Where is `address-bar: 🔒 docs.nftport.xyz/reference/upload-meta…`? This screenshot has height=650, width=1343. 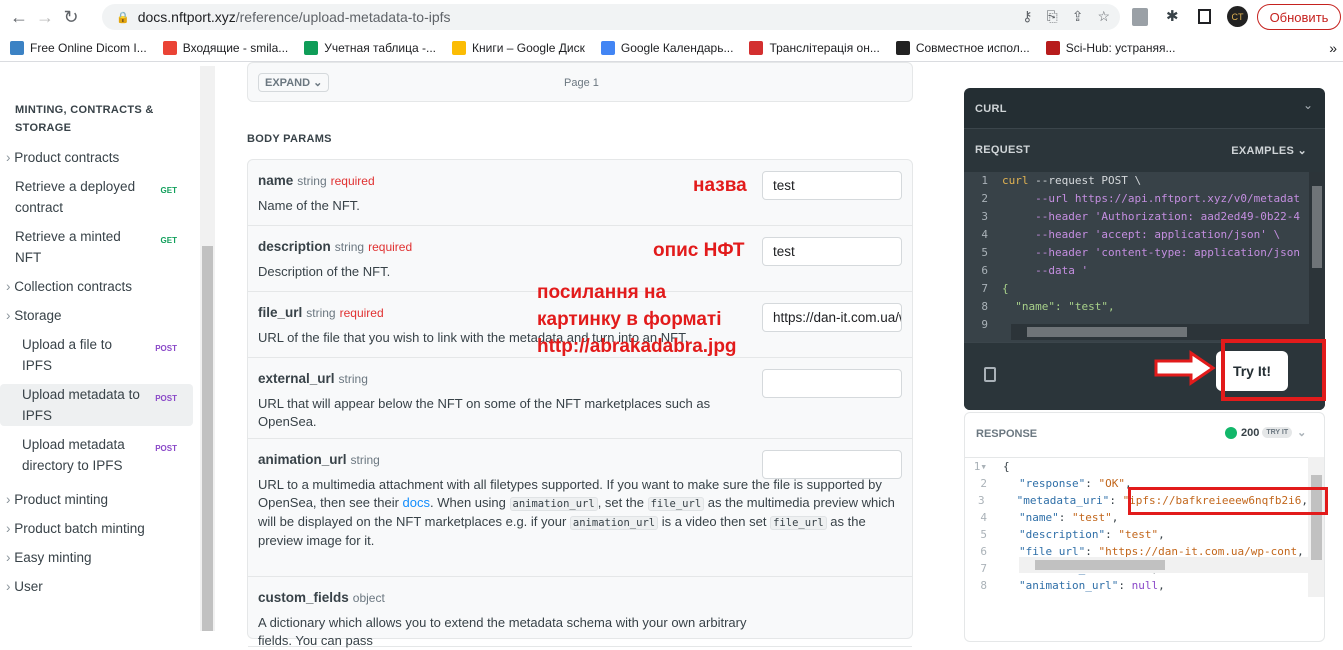
address-bar: 🔒 docs.nftport.xyz/reference/upload-meta… is located at coordinates (611, 17).